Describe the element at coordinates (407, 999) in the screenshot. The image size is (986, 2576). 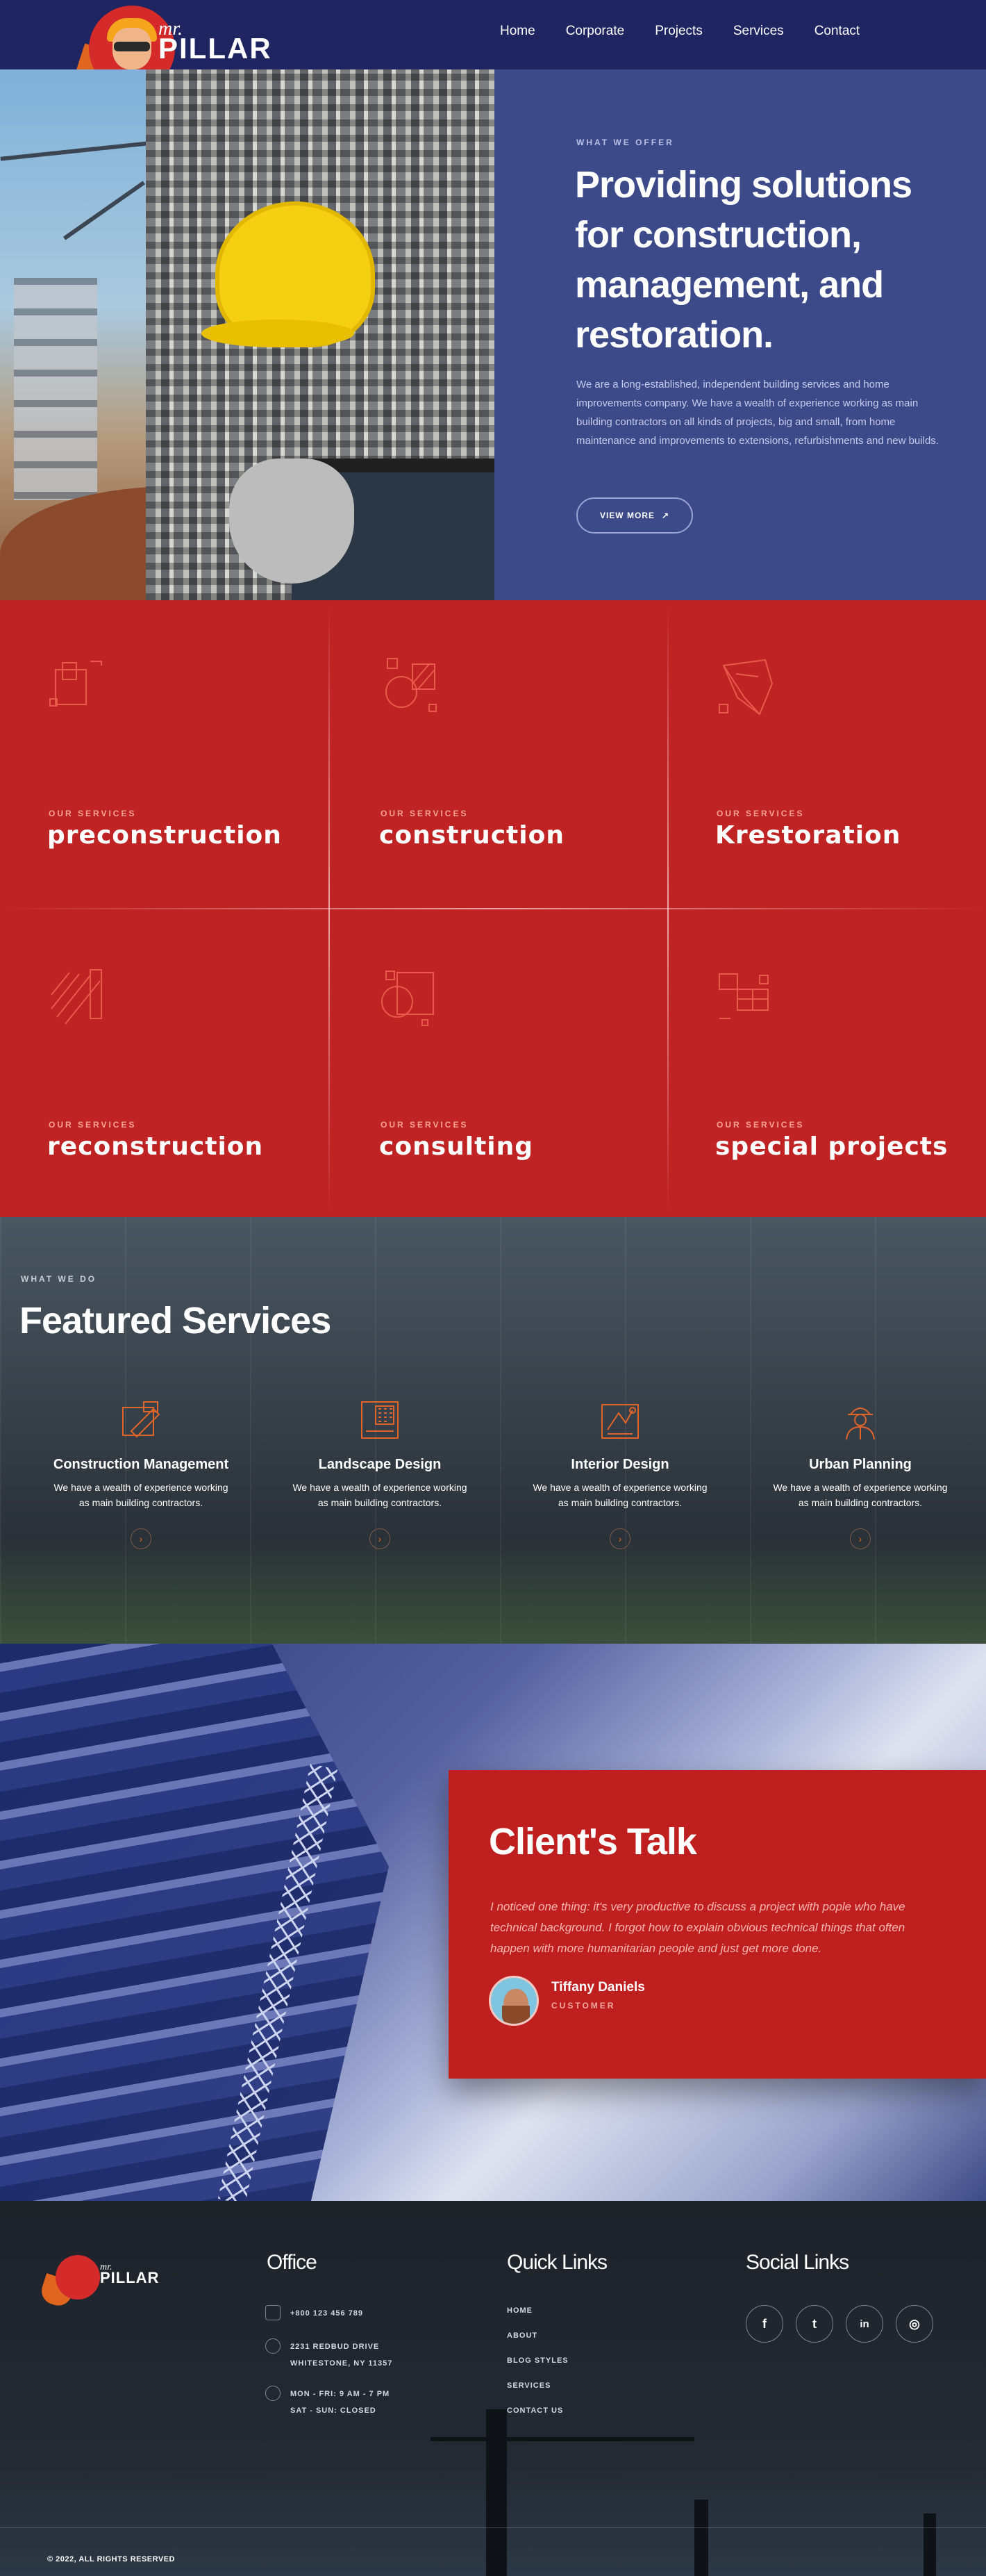
I see `shapes-icon` at that location.